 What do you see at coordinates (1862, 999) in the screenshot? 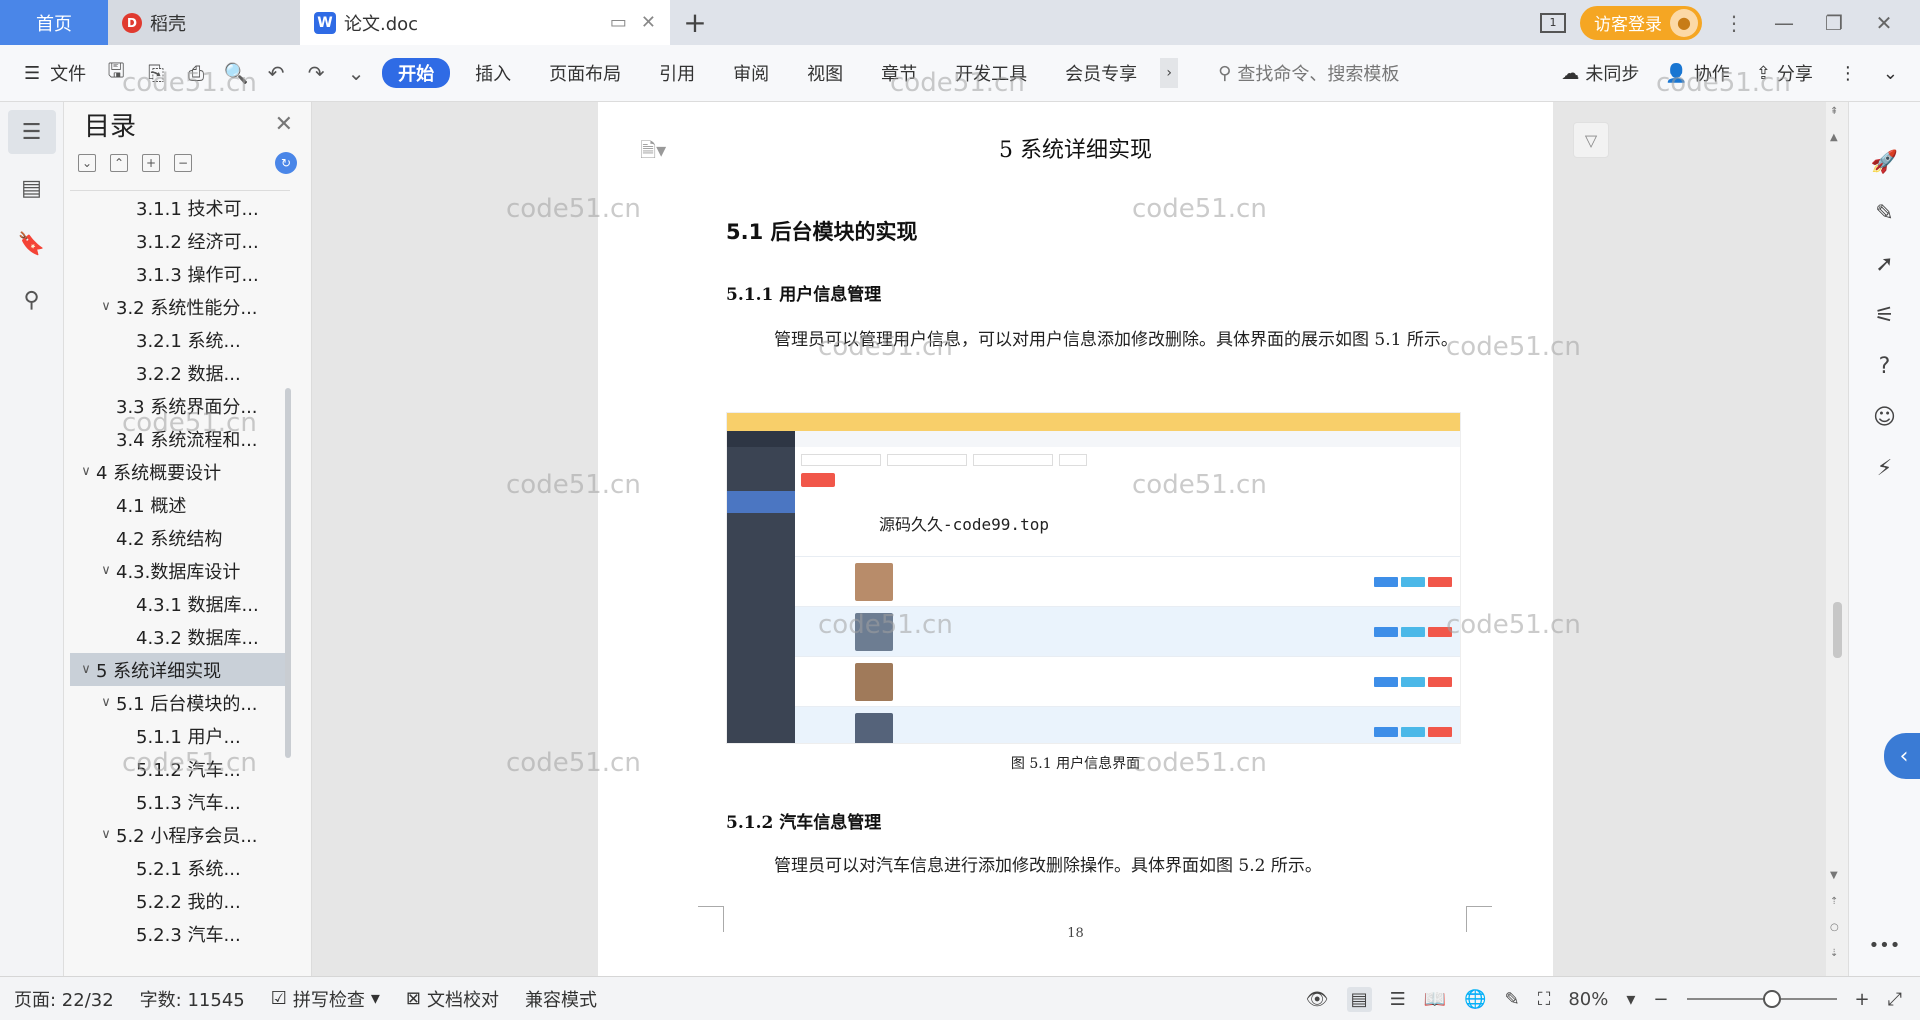
I see `zoom-in-icon: +` at bounding box center [1862, 999].